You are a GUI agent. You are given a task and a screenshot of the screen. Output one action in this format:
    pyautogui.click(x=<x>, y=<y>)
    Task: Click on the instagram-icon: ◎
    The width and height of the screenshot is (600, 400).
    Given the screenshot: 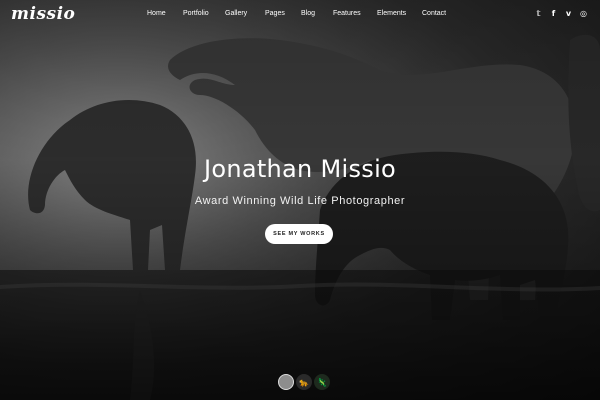 What is the action you would take?
    pyautogui.click(x=583, y=13)
    